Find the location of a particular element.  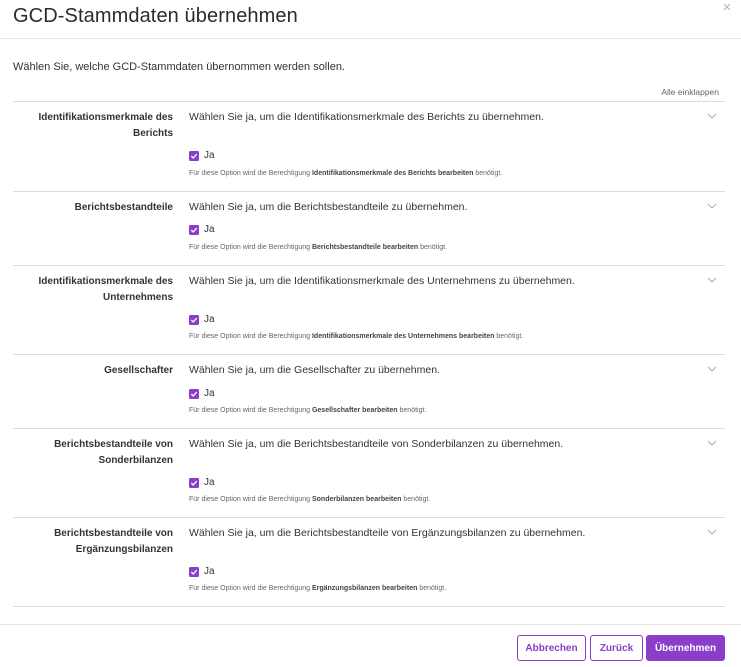

dialog-footer: Abbrechen Zurück Übernehmen is located at coordinates (370, 645).